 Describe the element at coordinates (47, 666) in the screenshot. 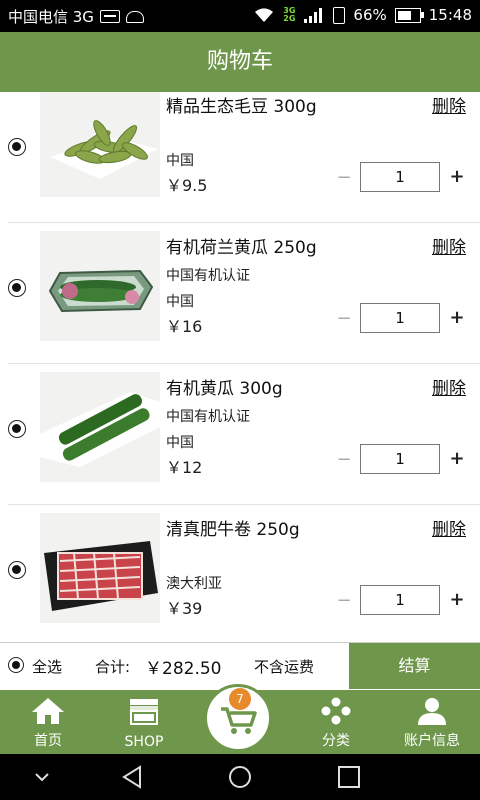

I see `select-all-label: 全选` at that location.